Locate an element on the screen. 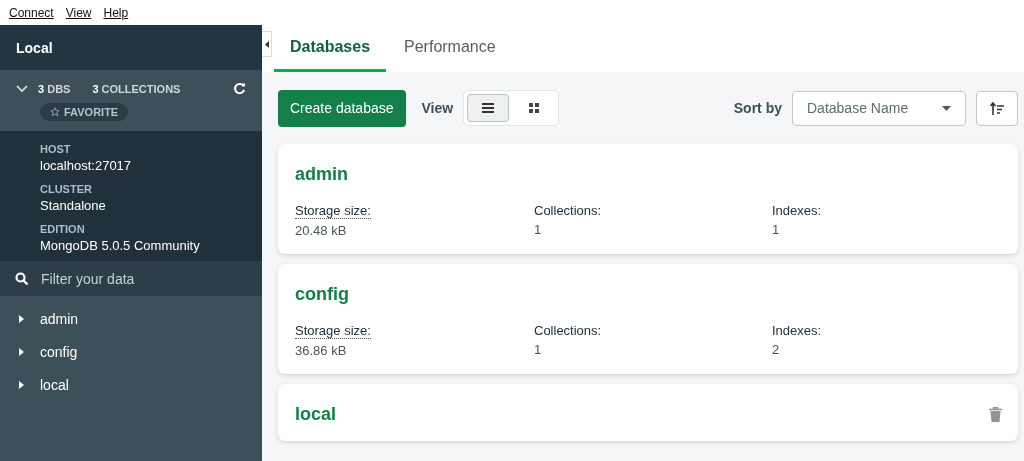 The width and height of the screenshot is (1024, 461). create-database-button: Create database is located at coordinates (342, 108).